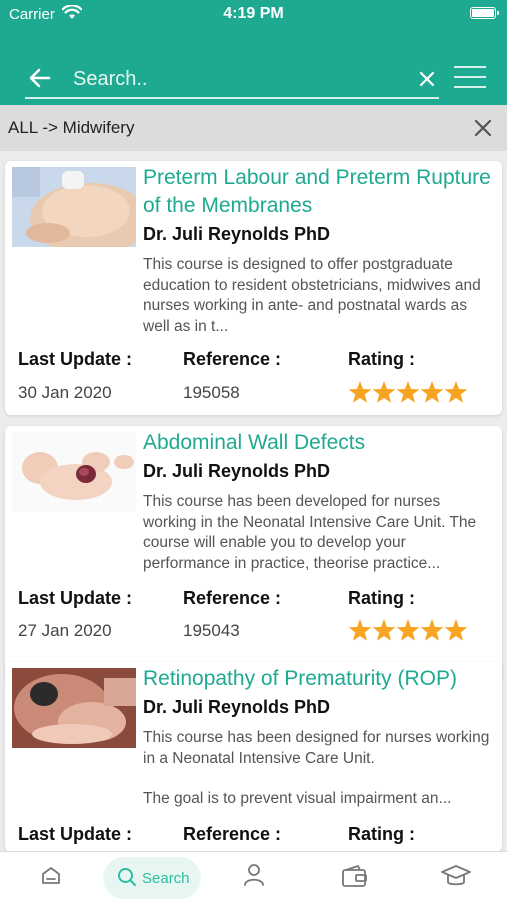  What do you see at coordinates (427, 79) in the screenshot?
I see `clear-icon` at bounding box center [427, 79].